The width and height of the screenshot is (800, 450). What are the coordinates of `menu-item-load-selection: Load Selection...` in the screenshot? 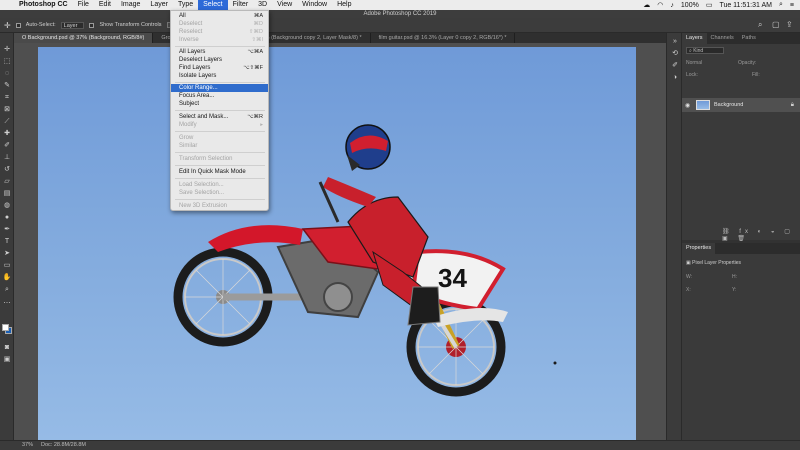 It's located at (219, 185).